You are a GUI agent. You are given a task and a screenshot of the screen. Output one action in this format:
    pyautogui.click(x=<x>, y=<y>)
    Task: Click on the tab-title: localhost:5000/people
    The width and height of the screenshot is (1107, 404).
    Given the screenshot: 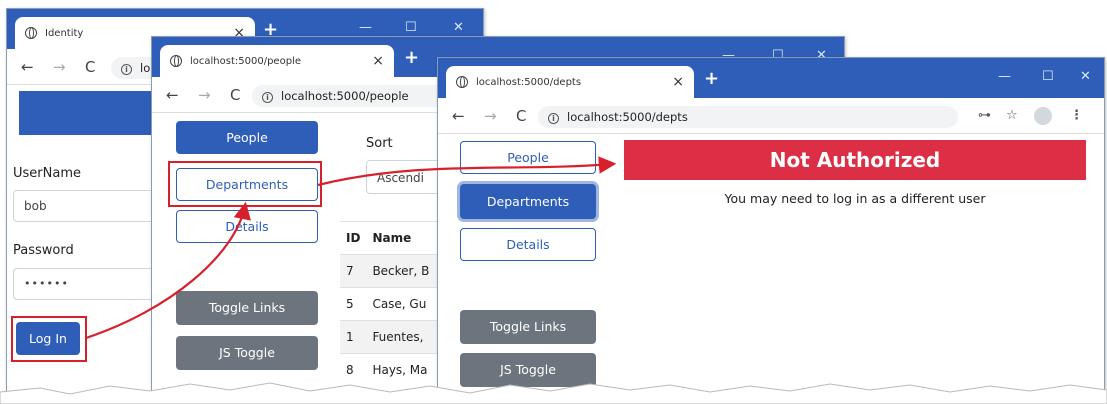 What is the action you would take?
    pyautogui.click(x=245, y=61)
    